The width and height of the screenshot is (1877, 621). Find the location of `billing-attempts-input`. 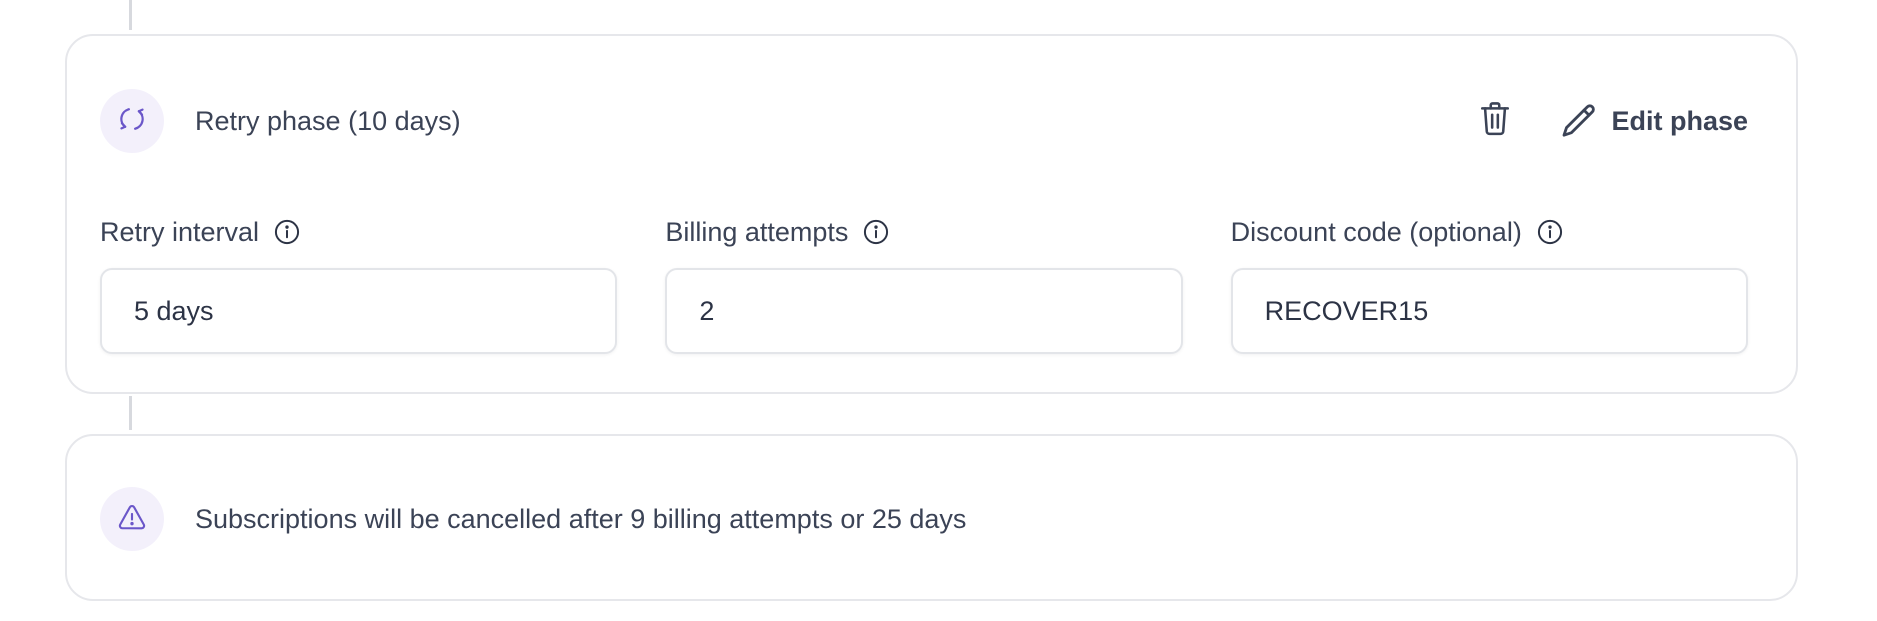

billing-attempts-input is located at coordinates (924, 311).